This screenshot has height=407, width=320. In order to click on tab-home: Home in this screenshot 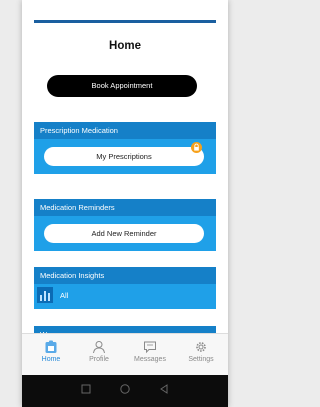, I will do `click(51, 355)`.